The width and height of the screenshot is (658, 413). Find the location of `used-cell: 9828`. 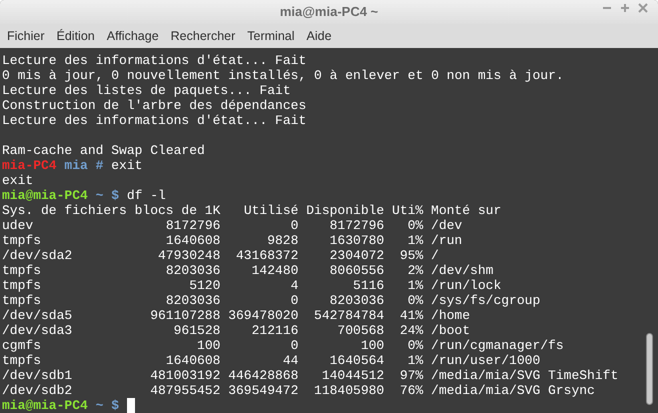

used-cell: 9828 is located at coordinates (282, 240).